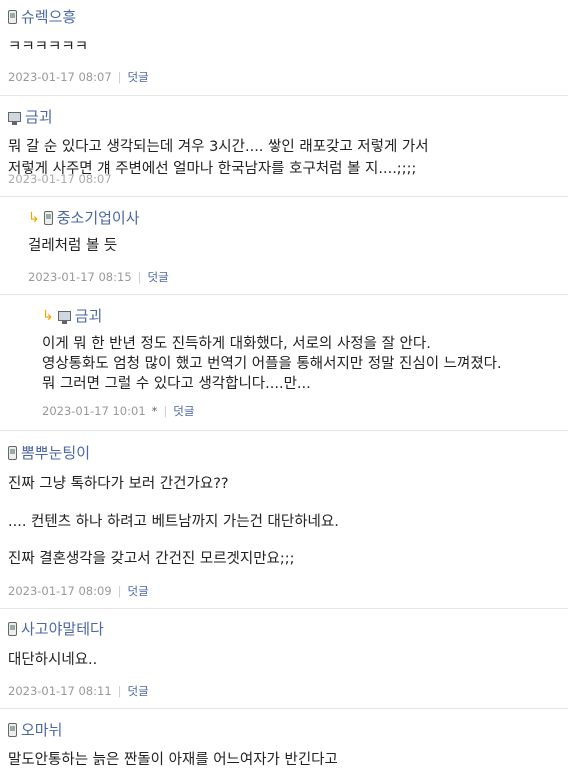 The image size is (568, 770). Describe the element at coordinates (284, 659) in the screenshot. I see `comment-item: 사고야말테다 대단하시네요.. 2023-01-17 08:11 | 덧글` at that location.